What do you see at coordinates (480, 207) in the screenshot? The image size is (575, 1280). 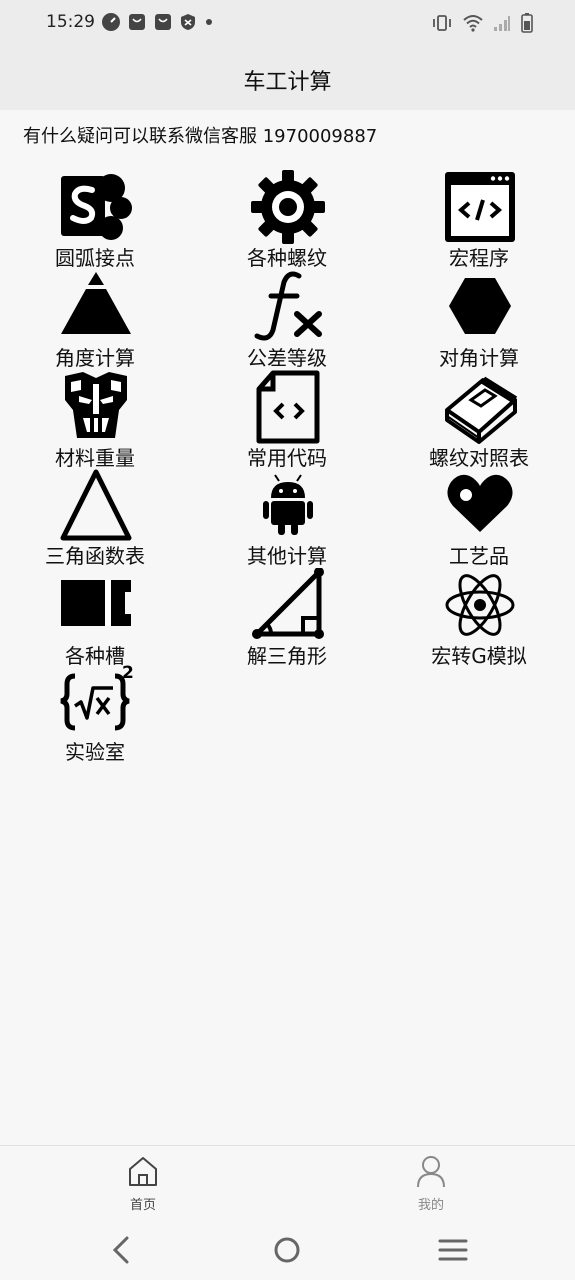 I see `code-window-icon` at bounding box center [480, 207].